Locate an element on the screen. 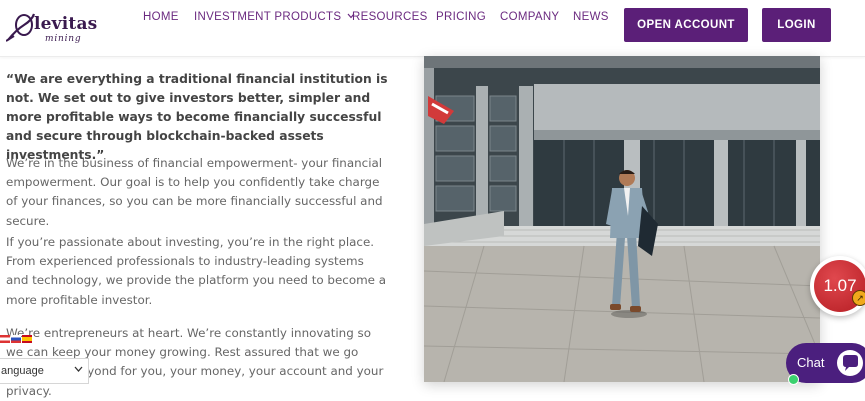 This screenshot has height=401, width=865. coin-icon: ↗ is located at coordinates (858, 298).